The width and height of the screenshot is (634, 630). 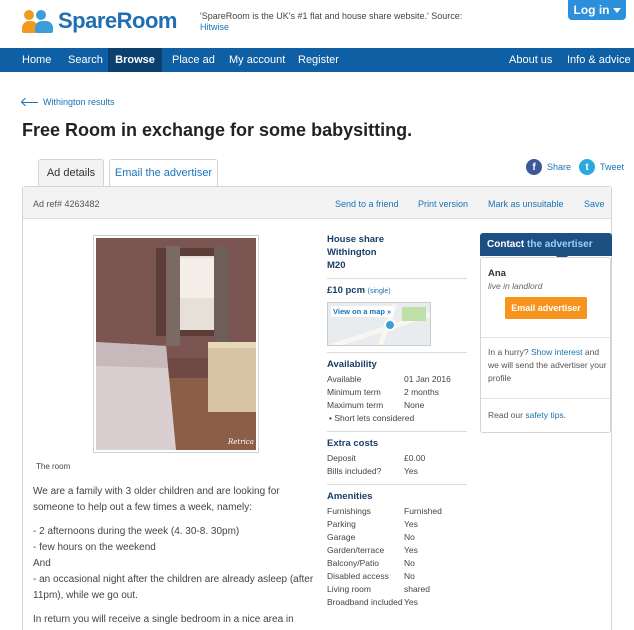 What do you see at coordinates (587, 167) in the screenshot?
I see `twitter-icon: t` at bounding box center [587, 167].